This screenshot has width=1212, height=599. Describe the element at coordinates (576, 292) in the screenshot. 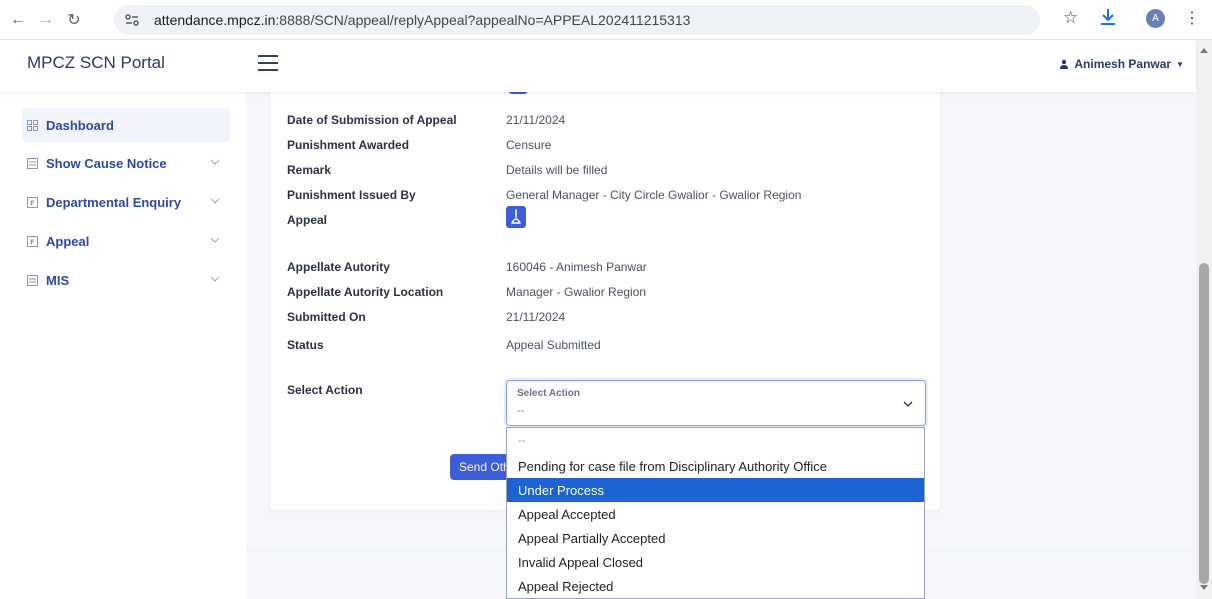

I see `field-value: Manager - Gwalior Region` at that location.